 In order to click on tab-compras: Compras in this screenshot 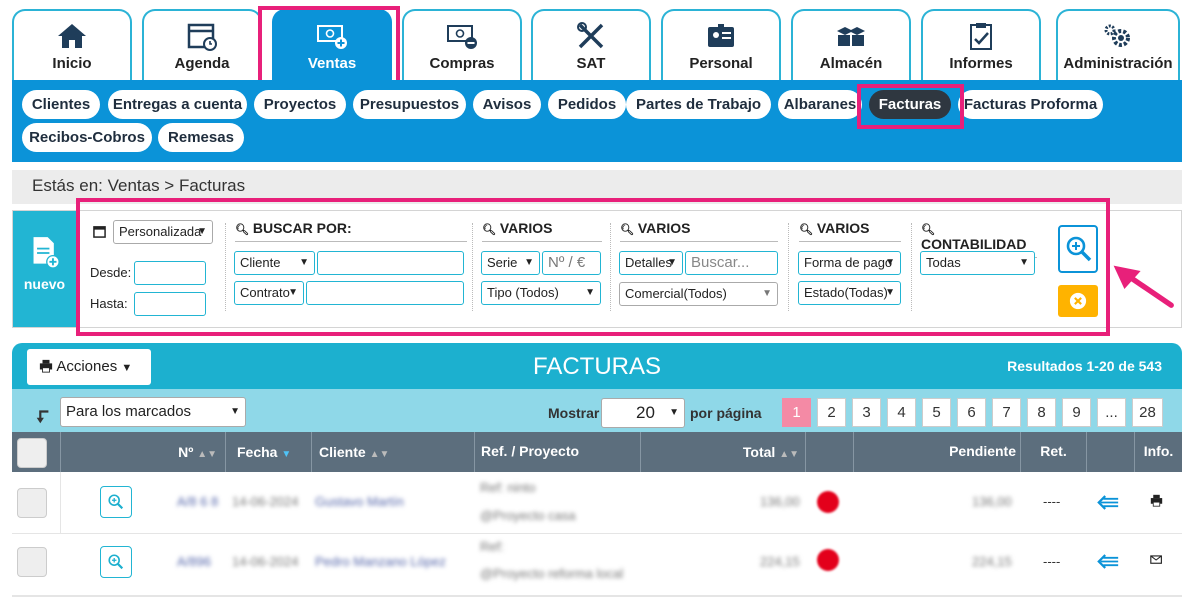, I will do `click(462, 44)`.